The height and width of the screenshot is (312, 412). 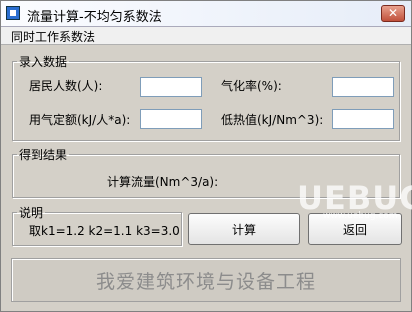 I want to click on close-button: ✕, so click(x=393, y=13).